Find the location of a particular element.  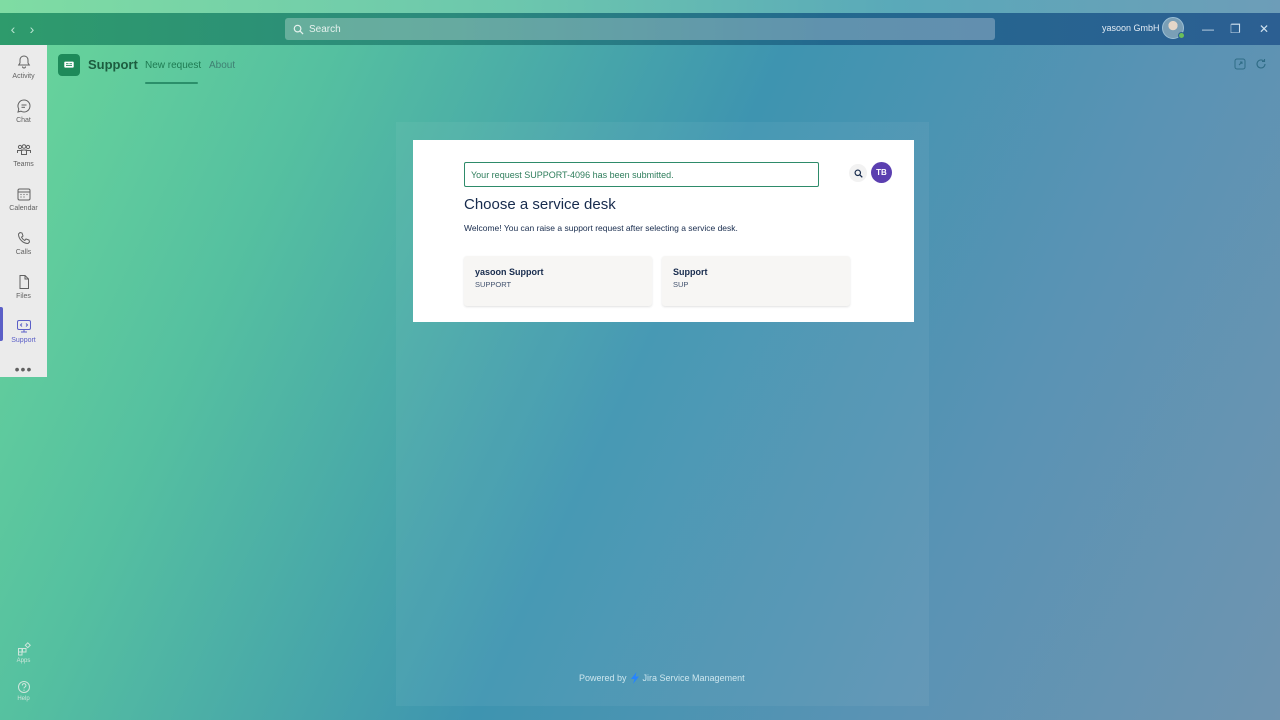

rail-item-chat: Chat is located at coordinates (23, 111).